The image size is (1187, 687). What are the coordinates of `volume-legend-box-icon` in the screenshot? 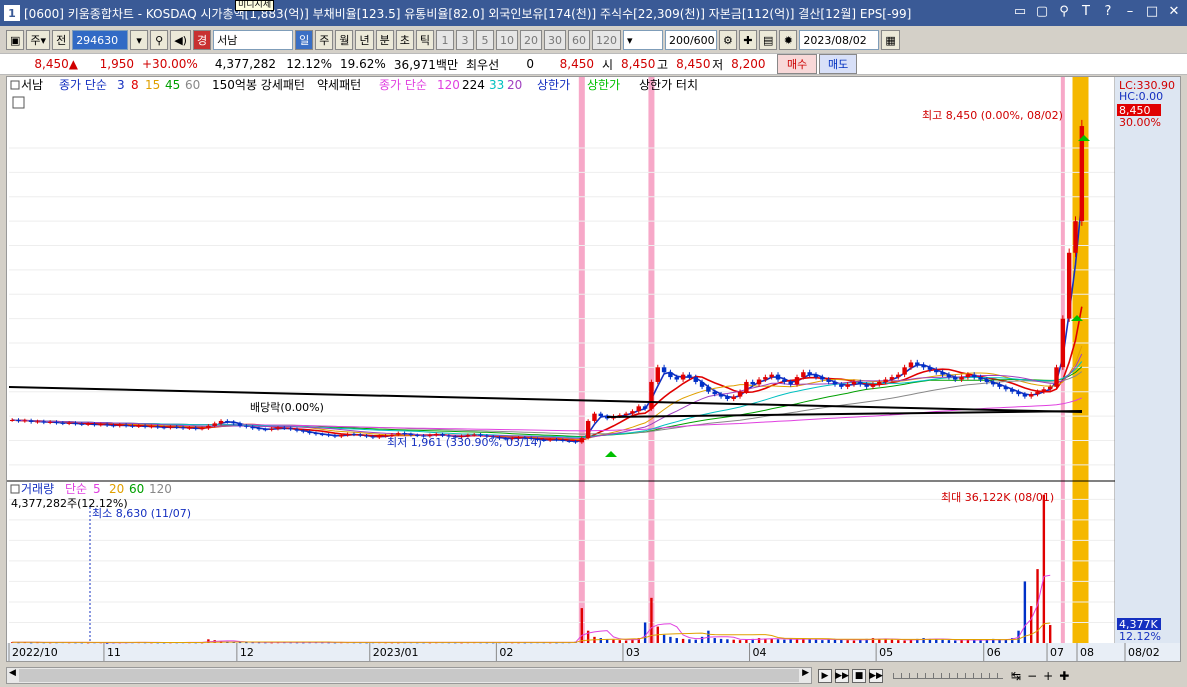 It's located at (15, 489).